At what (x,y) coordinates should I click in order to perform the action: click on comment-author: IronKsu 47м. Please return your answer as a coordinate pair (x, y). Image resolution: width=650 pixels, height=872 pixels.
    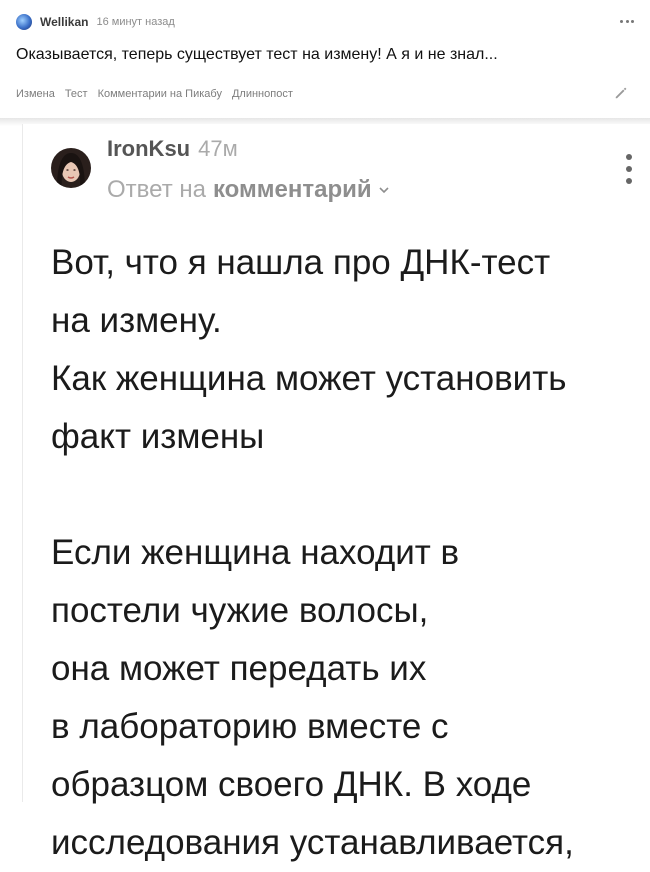
    Looking at the image, I should click on (172, 149).